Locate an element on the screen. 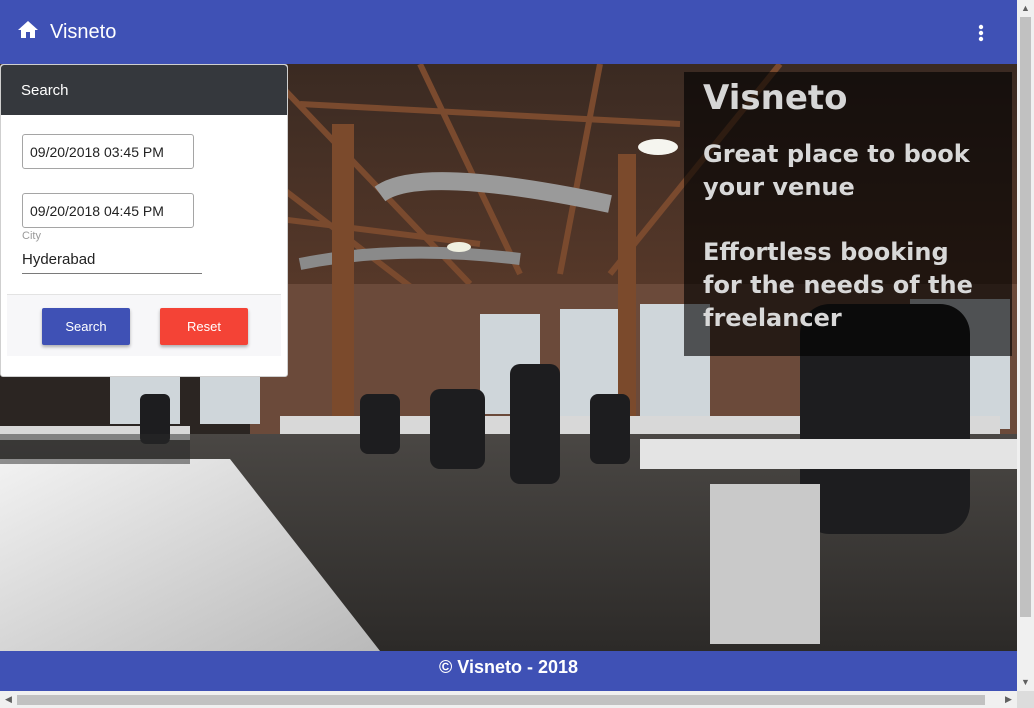  vertical-scrollbar: ▲ ▼ is located at coordinates (1025, 345).